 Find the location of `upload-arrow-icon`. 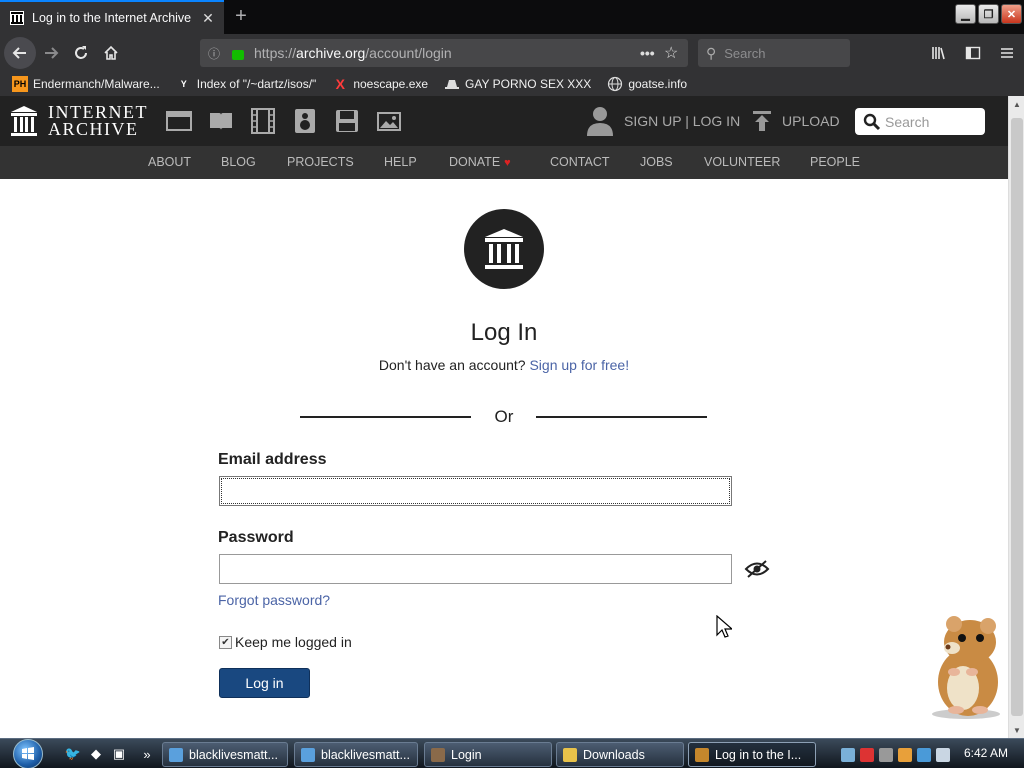

upload-arrow-icon is located at coordinates (762, 121).